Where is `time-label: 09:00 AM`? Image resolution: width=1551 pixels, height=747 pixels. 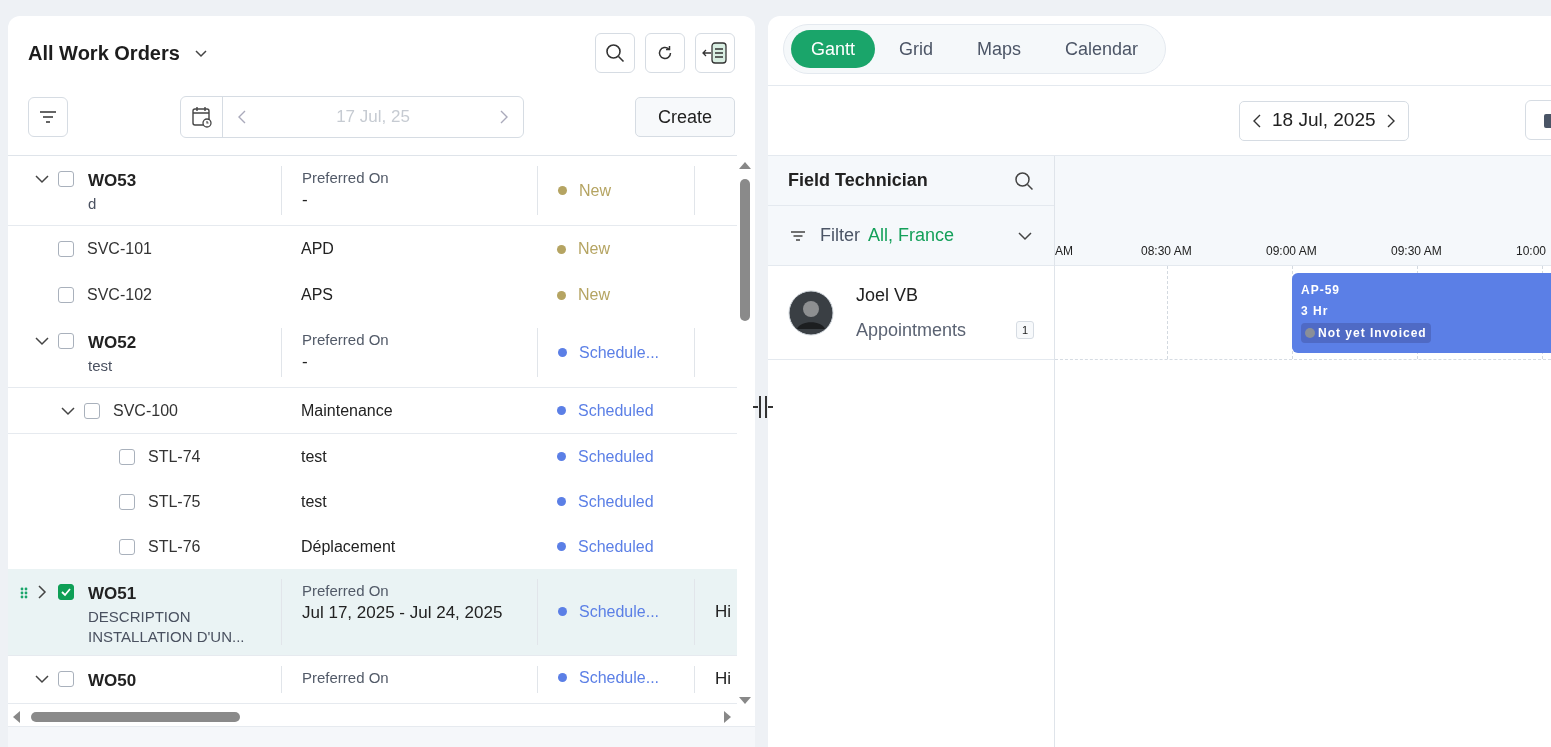
time-label: 09:00 AM is located at coordinates (1291, 251).